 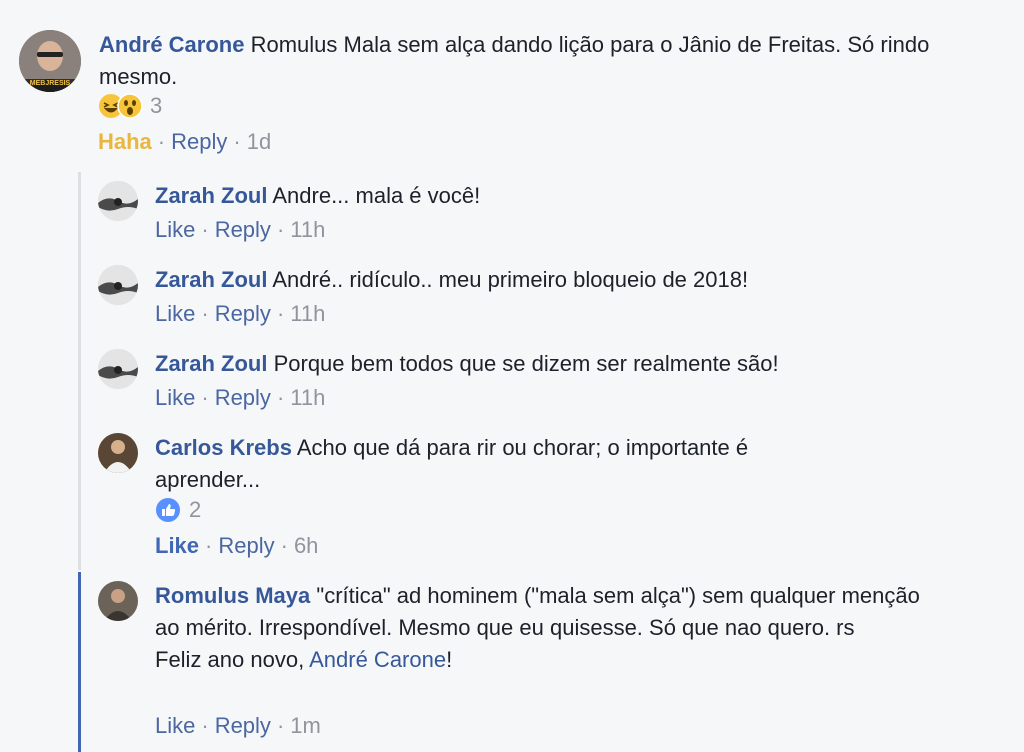 I want to click on timestamp: 6h, so click(x=306, y=545).